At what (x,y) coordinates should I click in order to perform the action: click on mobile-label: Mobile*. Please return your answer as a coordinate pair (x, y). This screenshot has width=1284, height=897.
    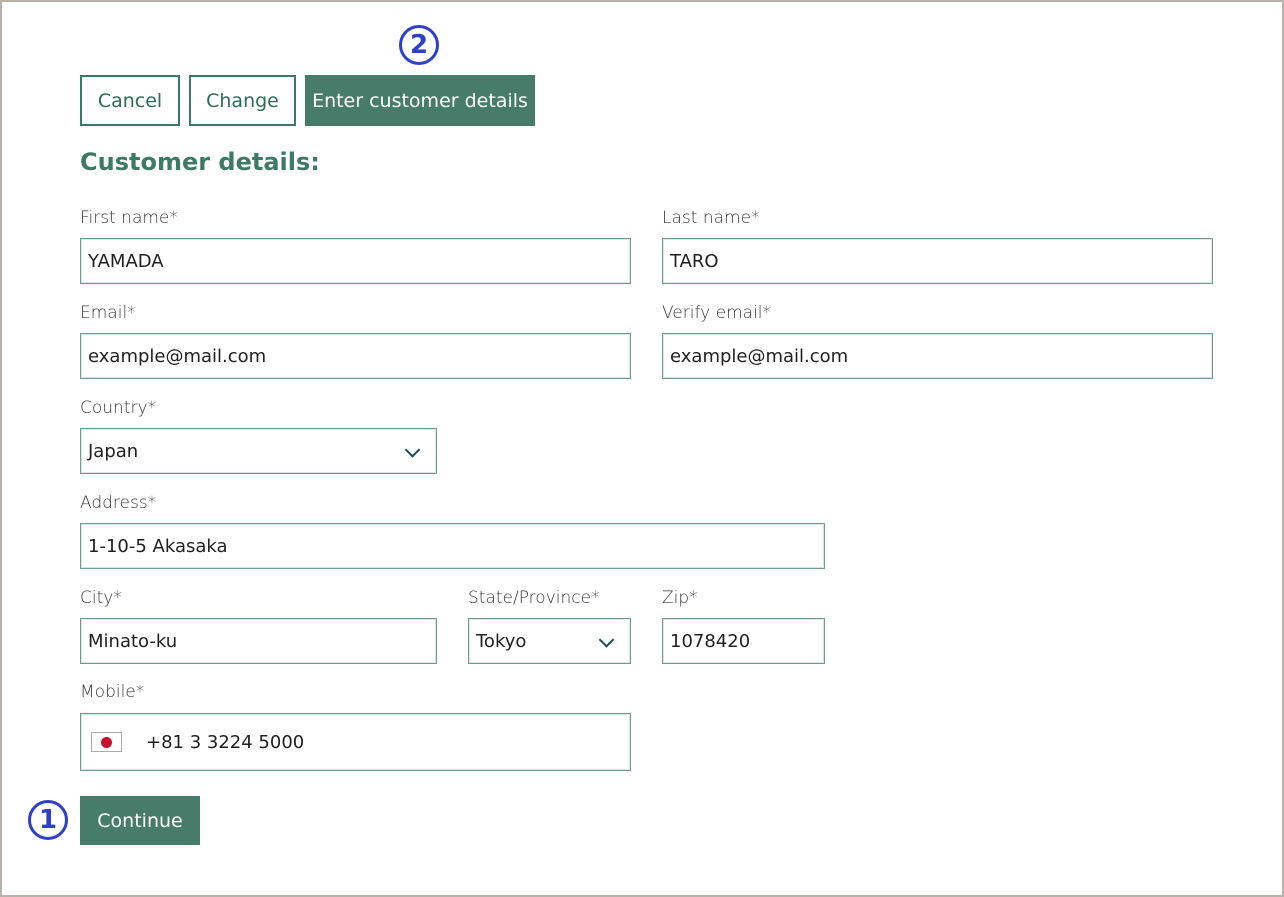
    Looking at the image, I should click on (112, 692).